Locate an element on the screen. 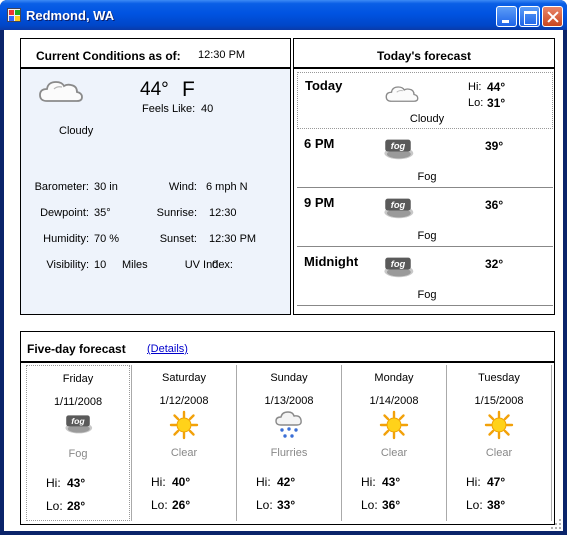 The width and height of the screenshot is (567, 535). sunset-label: Sunset: is located at coordinates (178, 239).